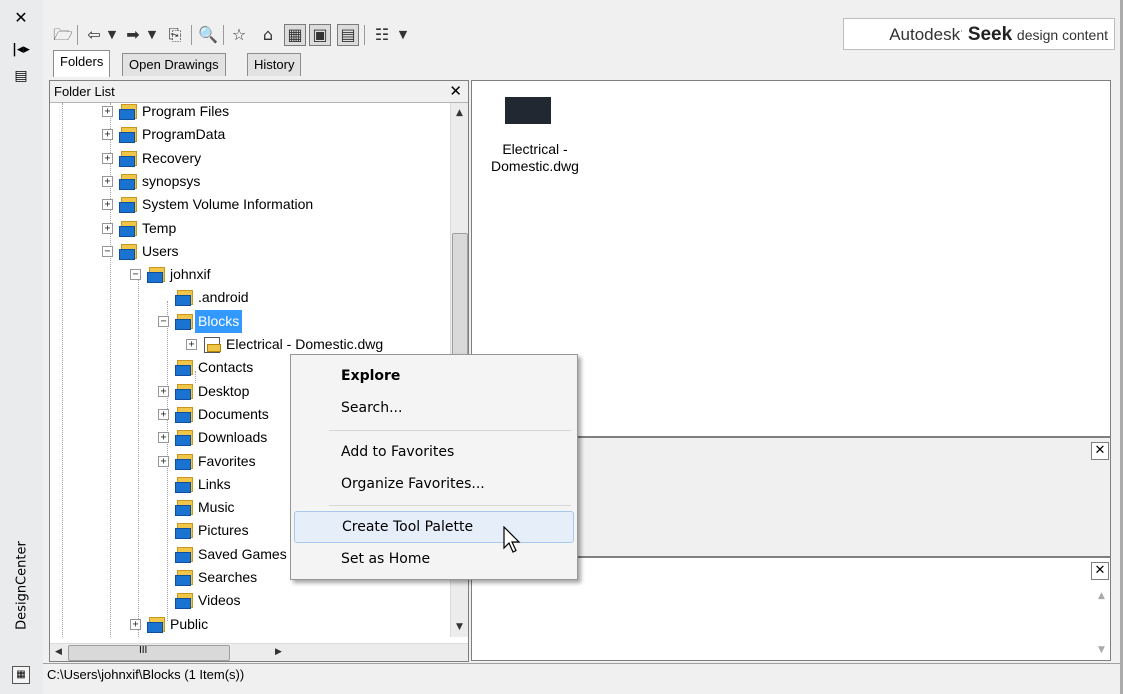  Describe the element at coordinates (242, 553) in the screenshot. I see `tree-item-label: Saved Games` at that location.